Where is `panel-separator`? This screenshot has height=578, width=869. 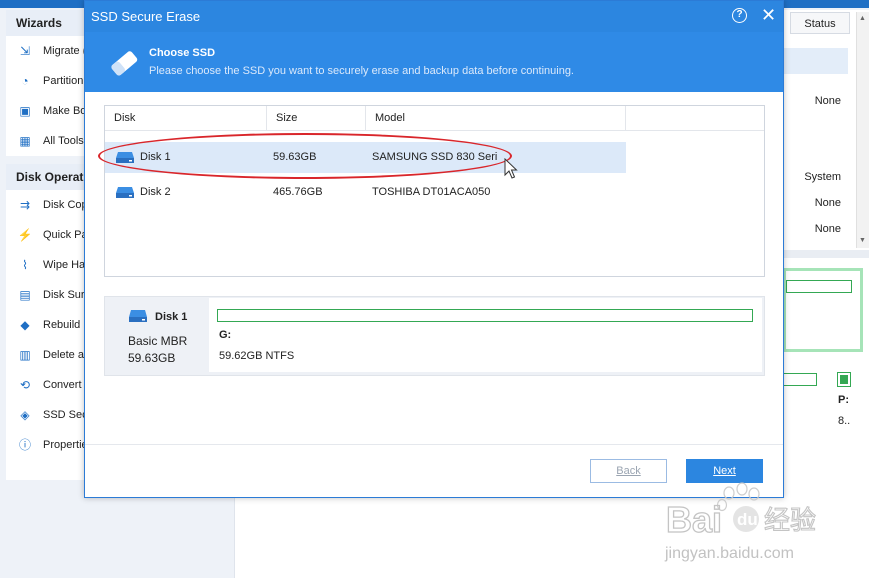 panel-separator is located at coordinates (826, 254).